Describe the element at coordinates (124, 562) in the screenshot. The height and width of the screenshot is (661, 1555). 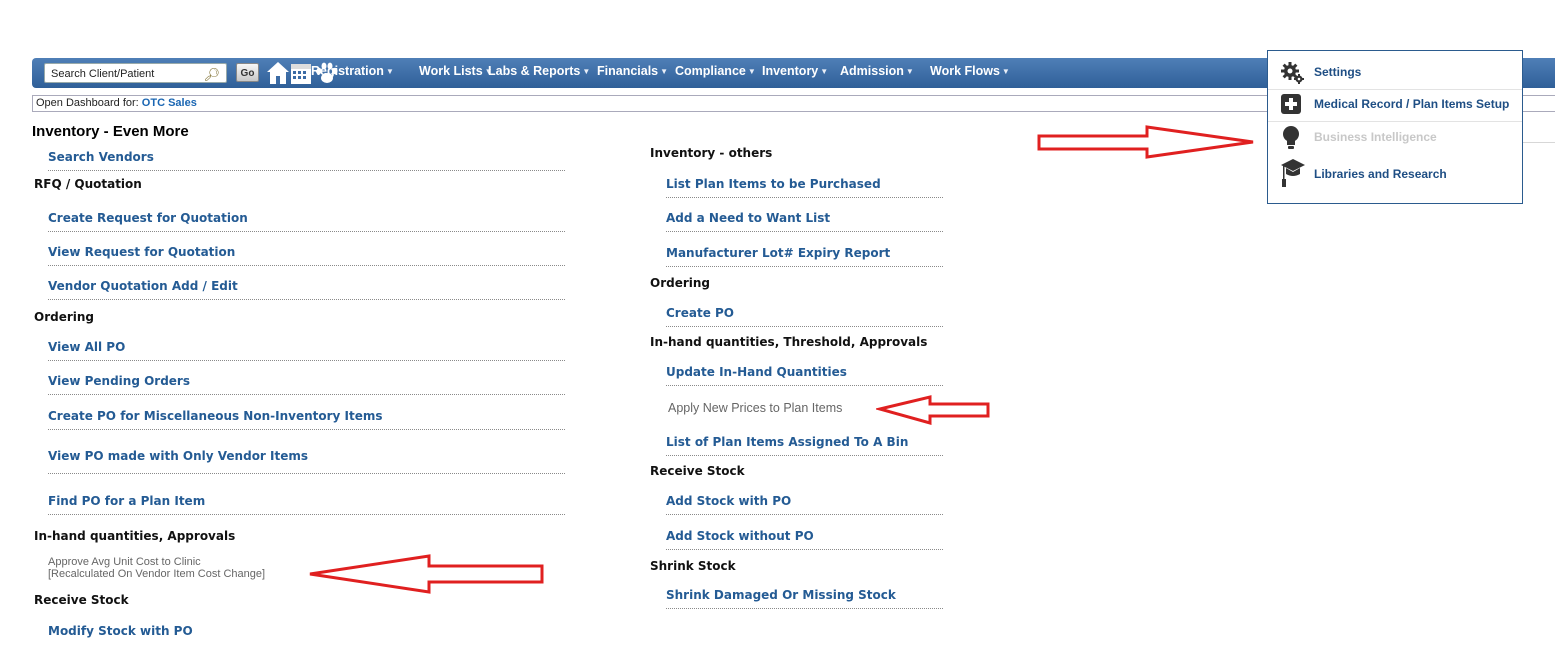
I see `approve-line-1: Approve Avg Unit Cost to Clinic` at that location.